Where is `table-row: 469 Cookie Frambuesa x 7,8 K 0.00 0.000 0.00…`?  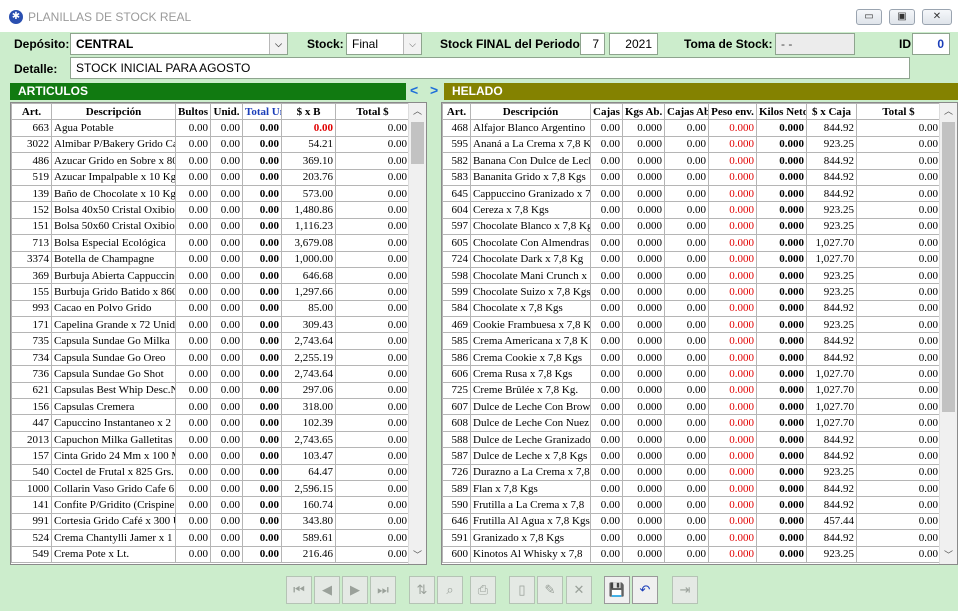 table-row: 469 Cookie Frambuesa x 7,8 K 0.00 0.000 0.00… is located at coordinates (691, 325).